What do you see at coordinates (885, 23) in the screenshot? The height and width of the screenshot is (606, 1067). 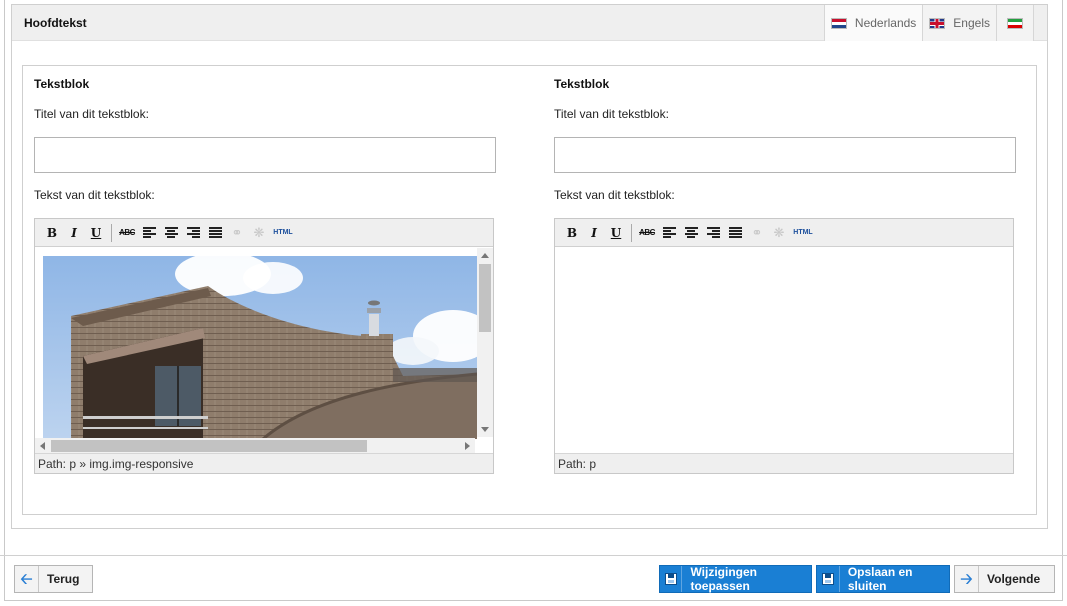 I see `tab-language-label: Nederlands` at bounding box center [885, 23].